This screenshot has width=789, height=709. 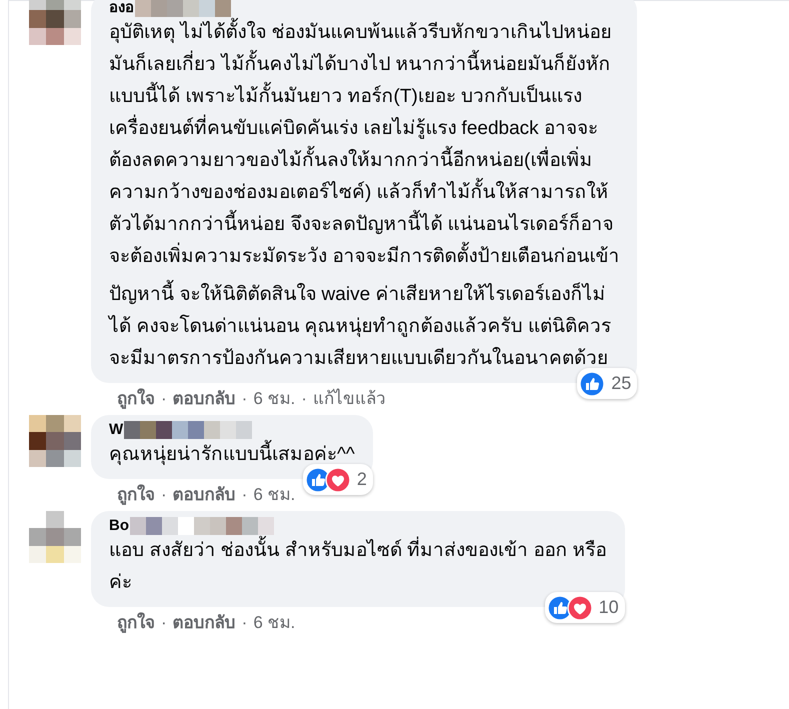 I want to click on reaction-summary: 10, so click(x=584, y=607).